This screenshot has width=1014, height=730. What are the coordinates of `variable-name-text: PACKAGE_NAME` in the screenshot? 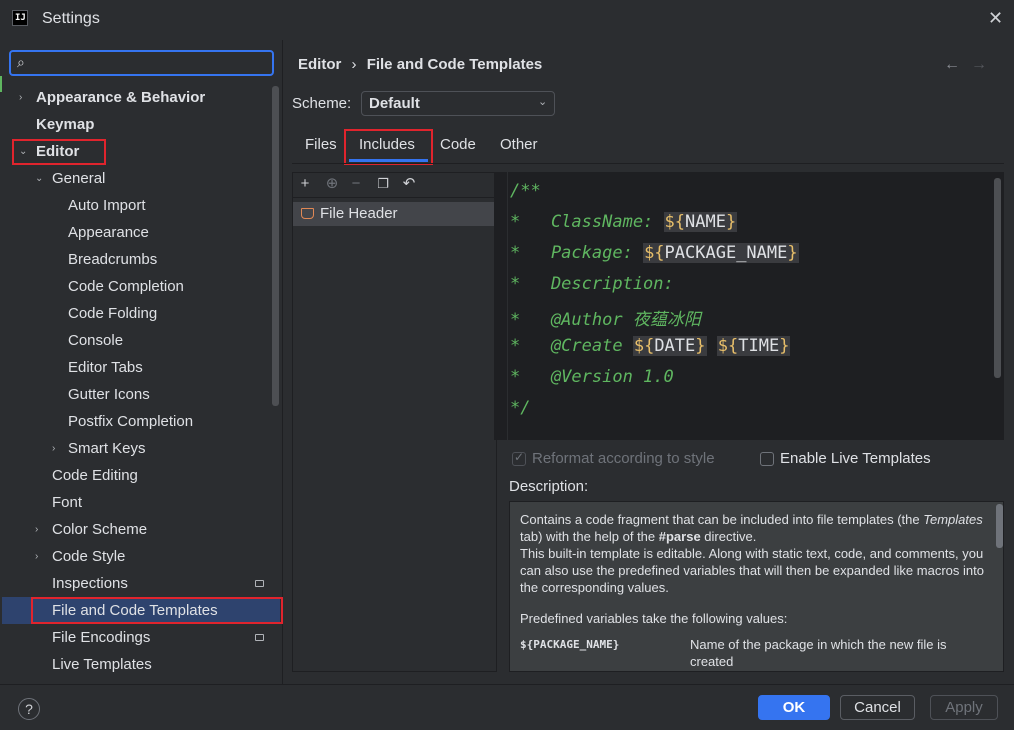 It's located at (726, 253).